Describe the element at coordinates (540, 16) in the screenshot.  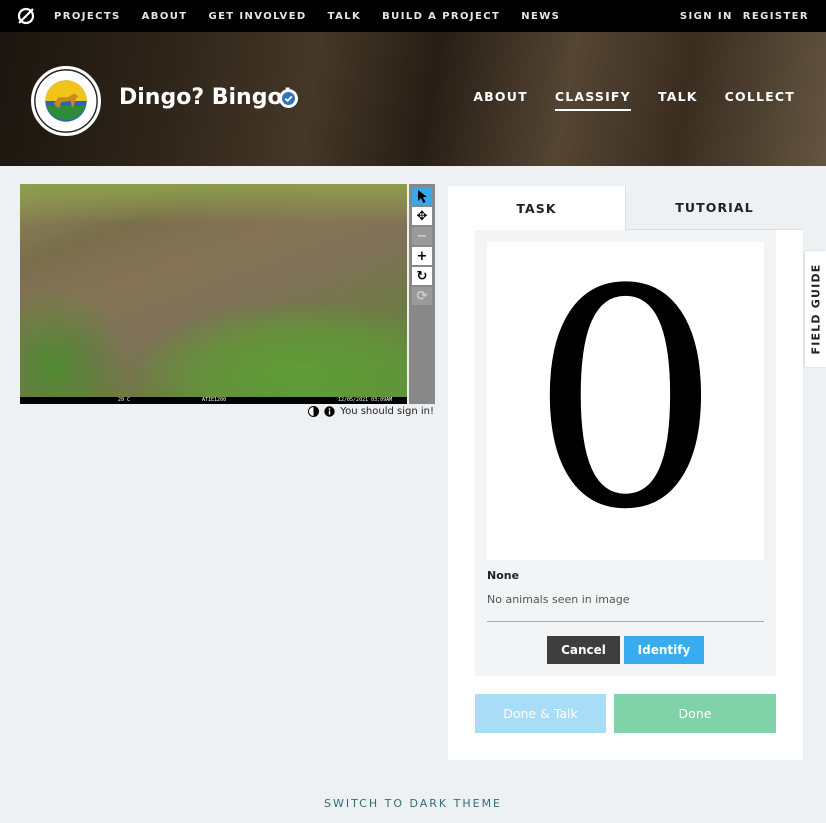
I see `nav-news-link: NEWS` at that location.